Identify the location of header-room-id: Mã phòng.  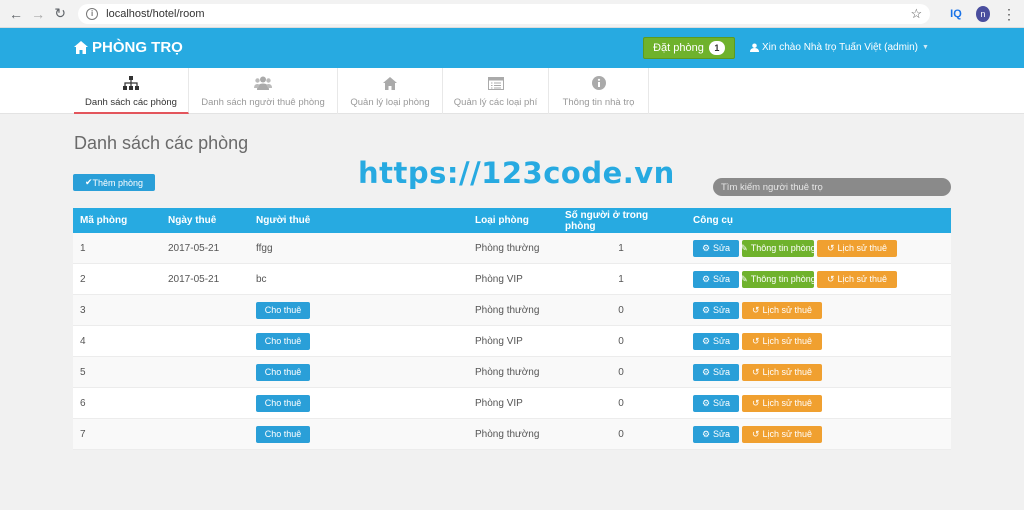
(104, 220).